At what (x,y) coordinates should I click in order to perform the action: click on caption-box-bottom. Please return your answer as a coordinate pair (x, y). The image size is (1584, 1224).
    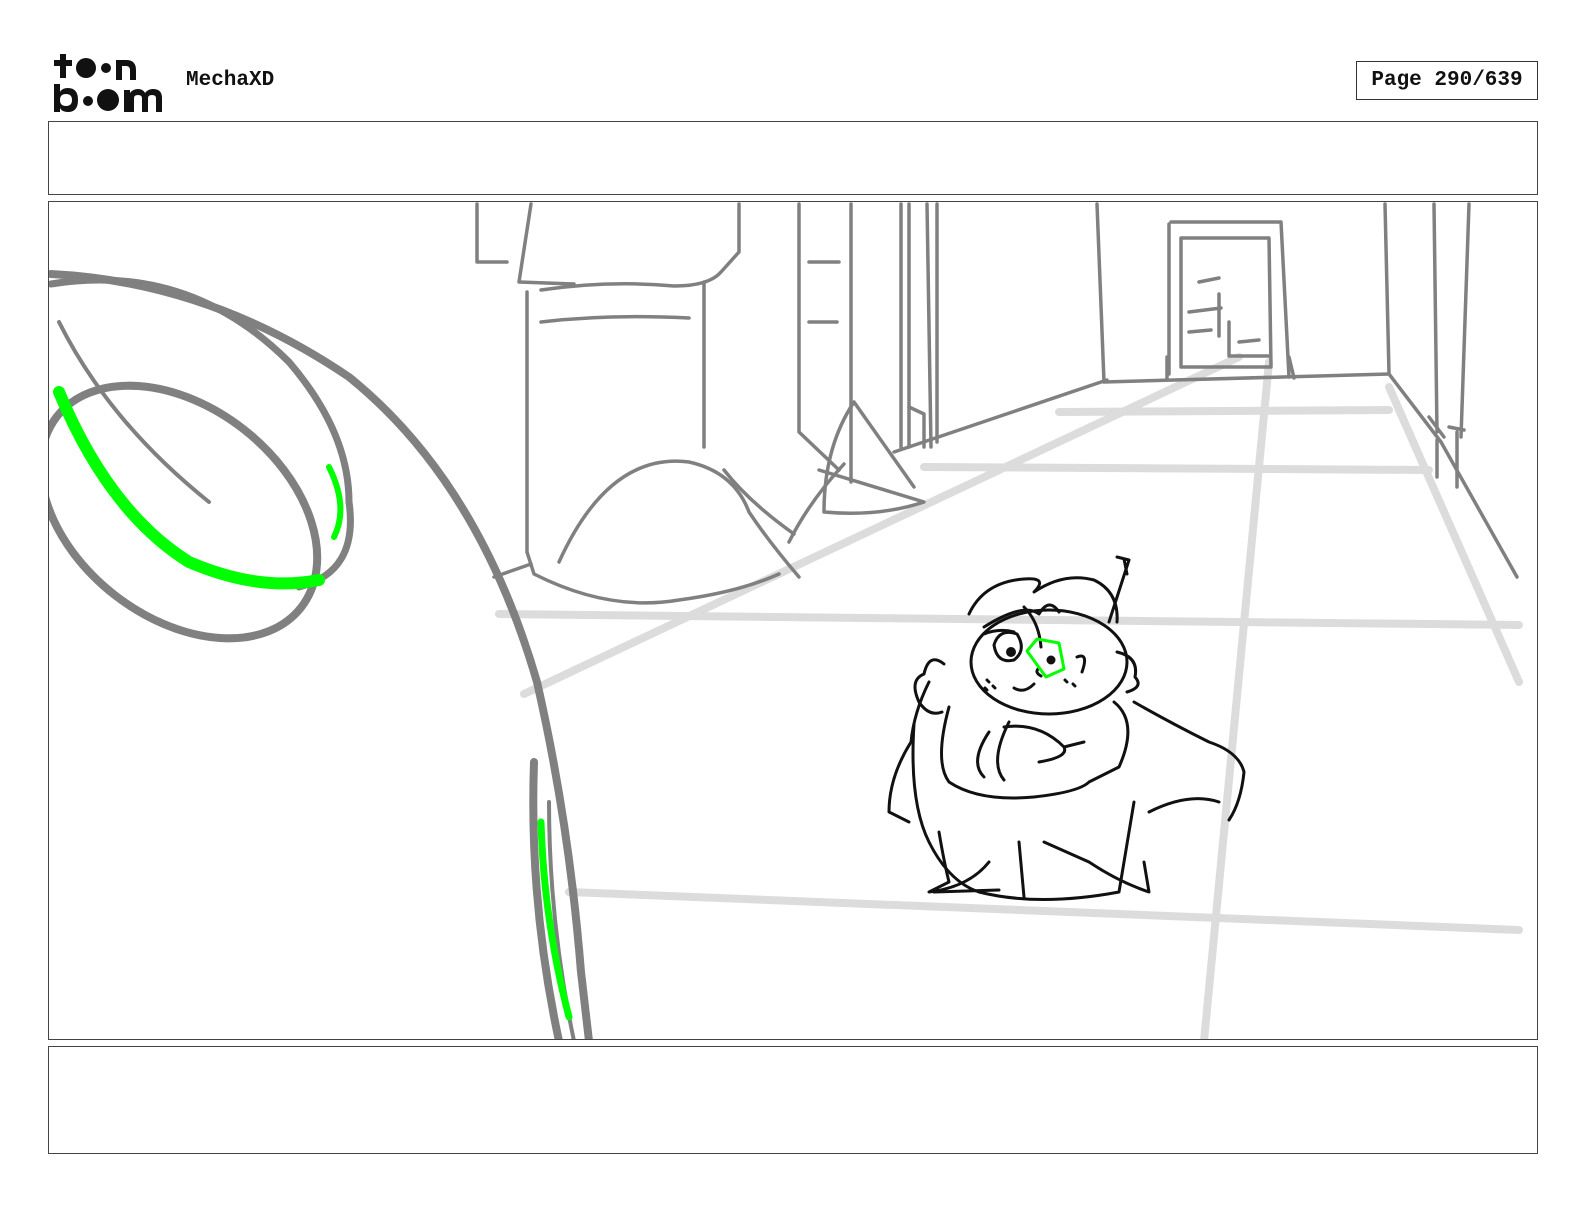
    Looking at the image, I should click on (793, 1100).